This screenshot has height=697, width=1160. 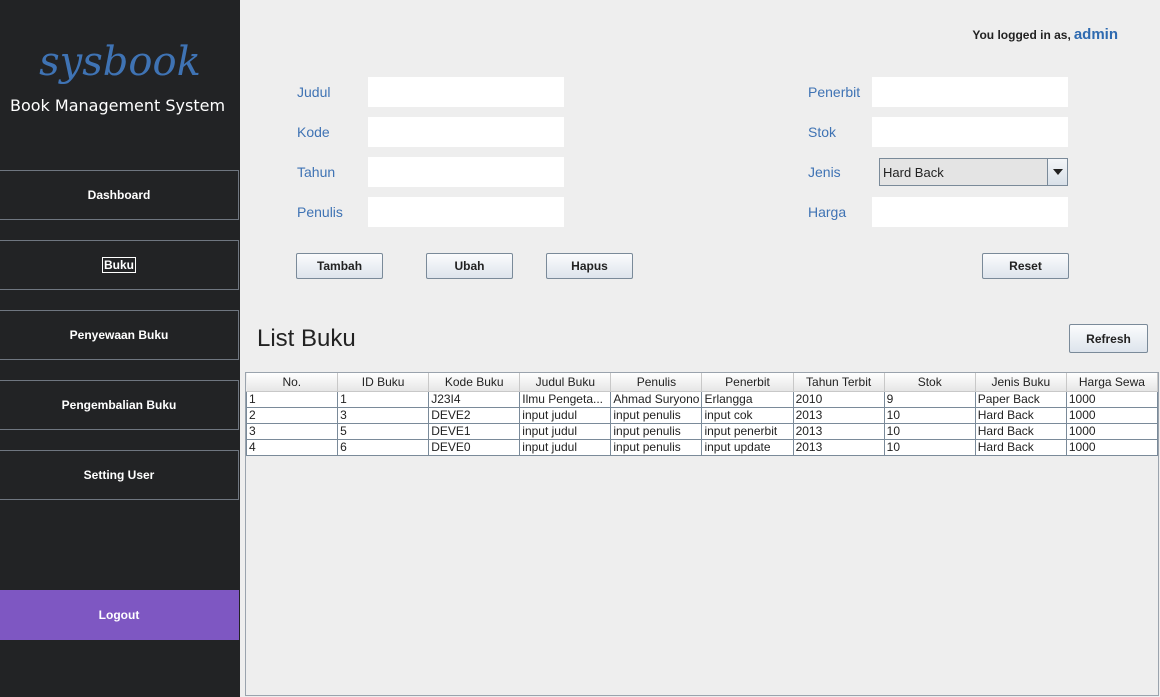 I want to click on table-cell: Erlangga, so click(x=747, y=399).